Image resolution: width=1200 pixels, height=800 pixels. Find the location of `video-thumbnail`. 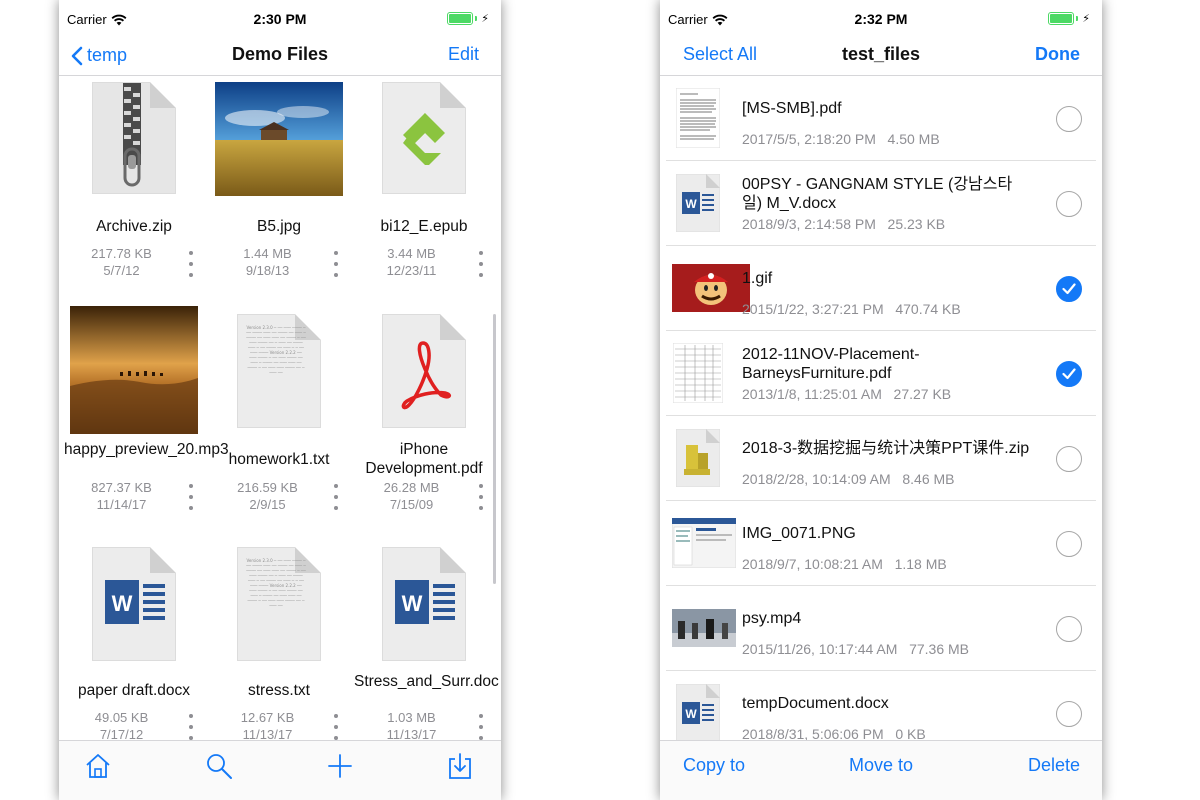

video-thumbnail is located at coordinates (704, 628).